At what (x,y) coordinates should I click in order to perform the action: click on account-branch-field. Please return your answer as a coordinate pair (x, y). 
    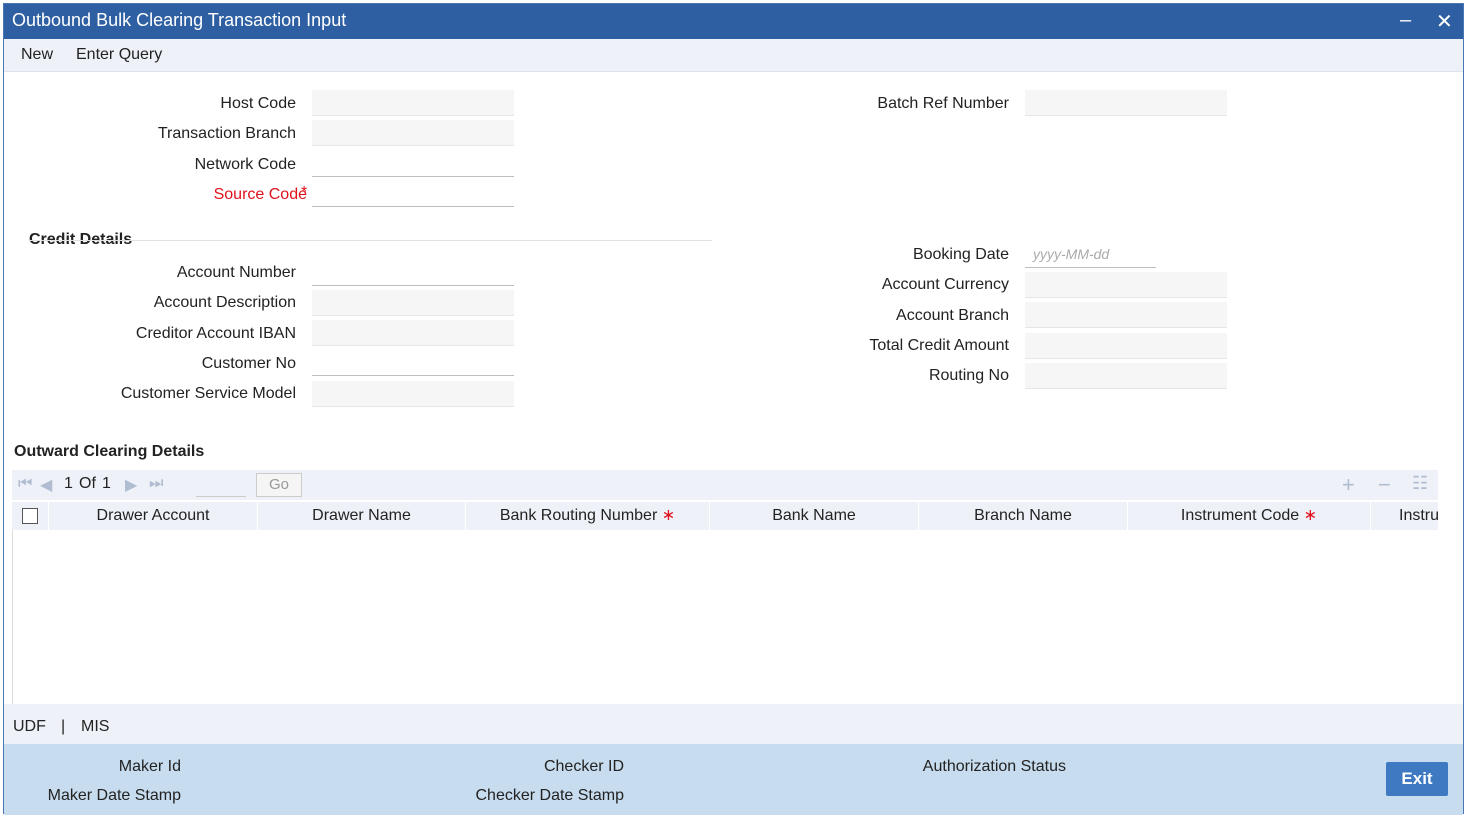
    Looking at the image, I should click on (1126, 315).